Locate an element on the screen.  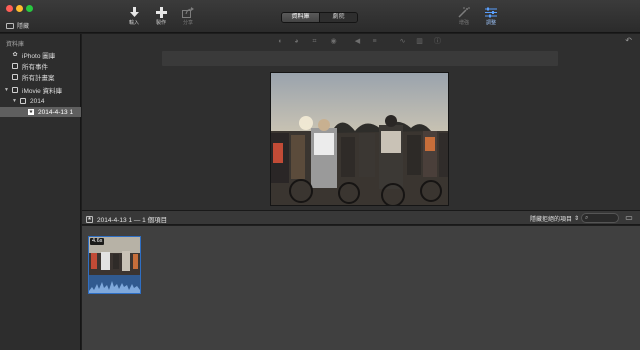
chevron-updown-icon: ⇕ is located at coordinates (577, 219).